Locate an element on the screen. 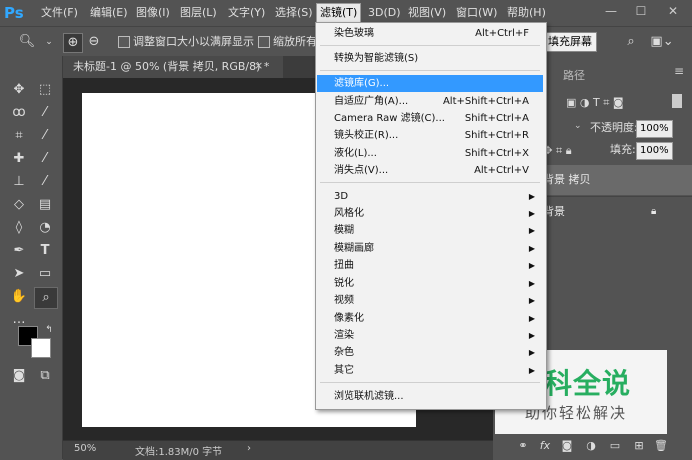 The image size is (692, 460). menu-view: 视图(V) is located at coordinates (427, 13).